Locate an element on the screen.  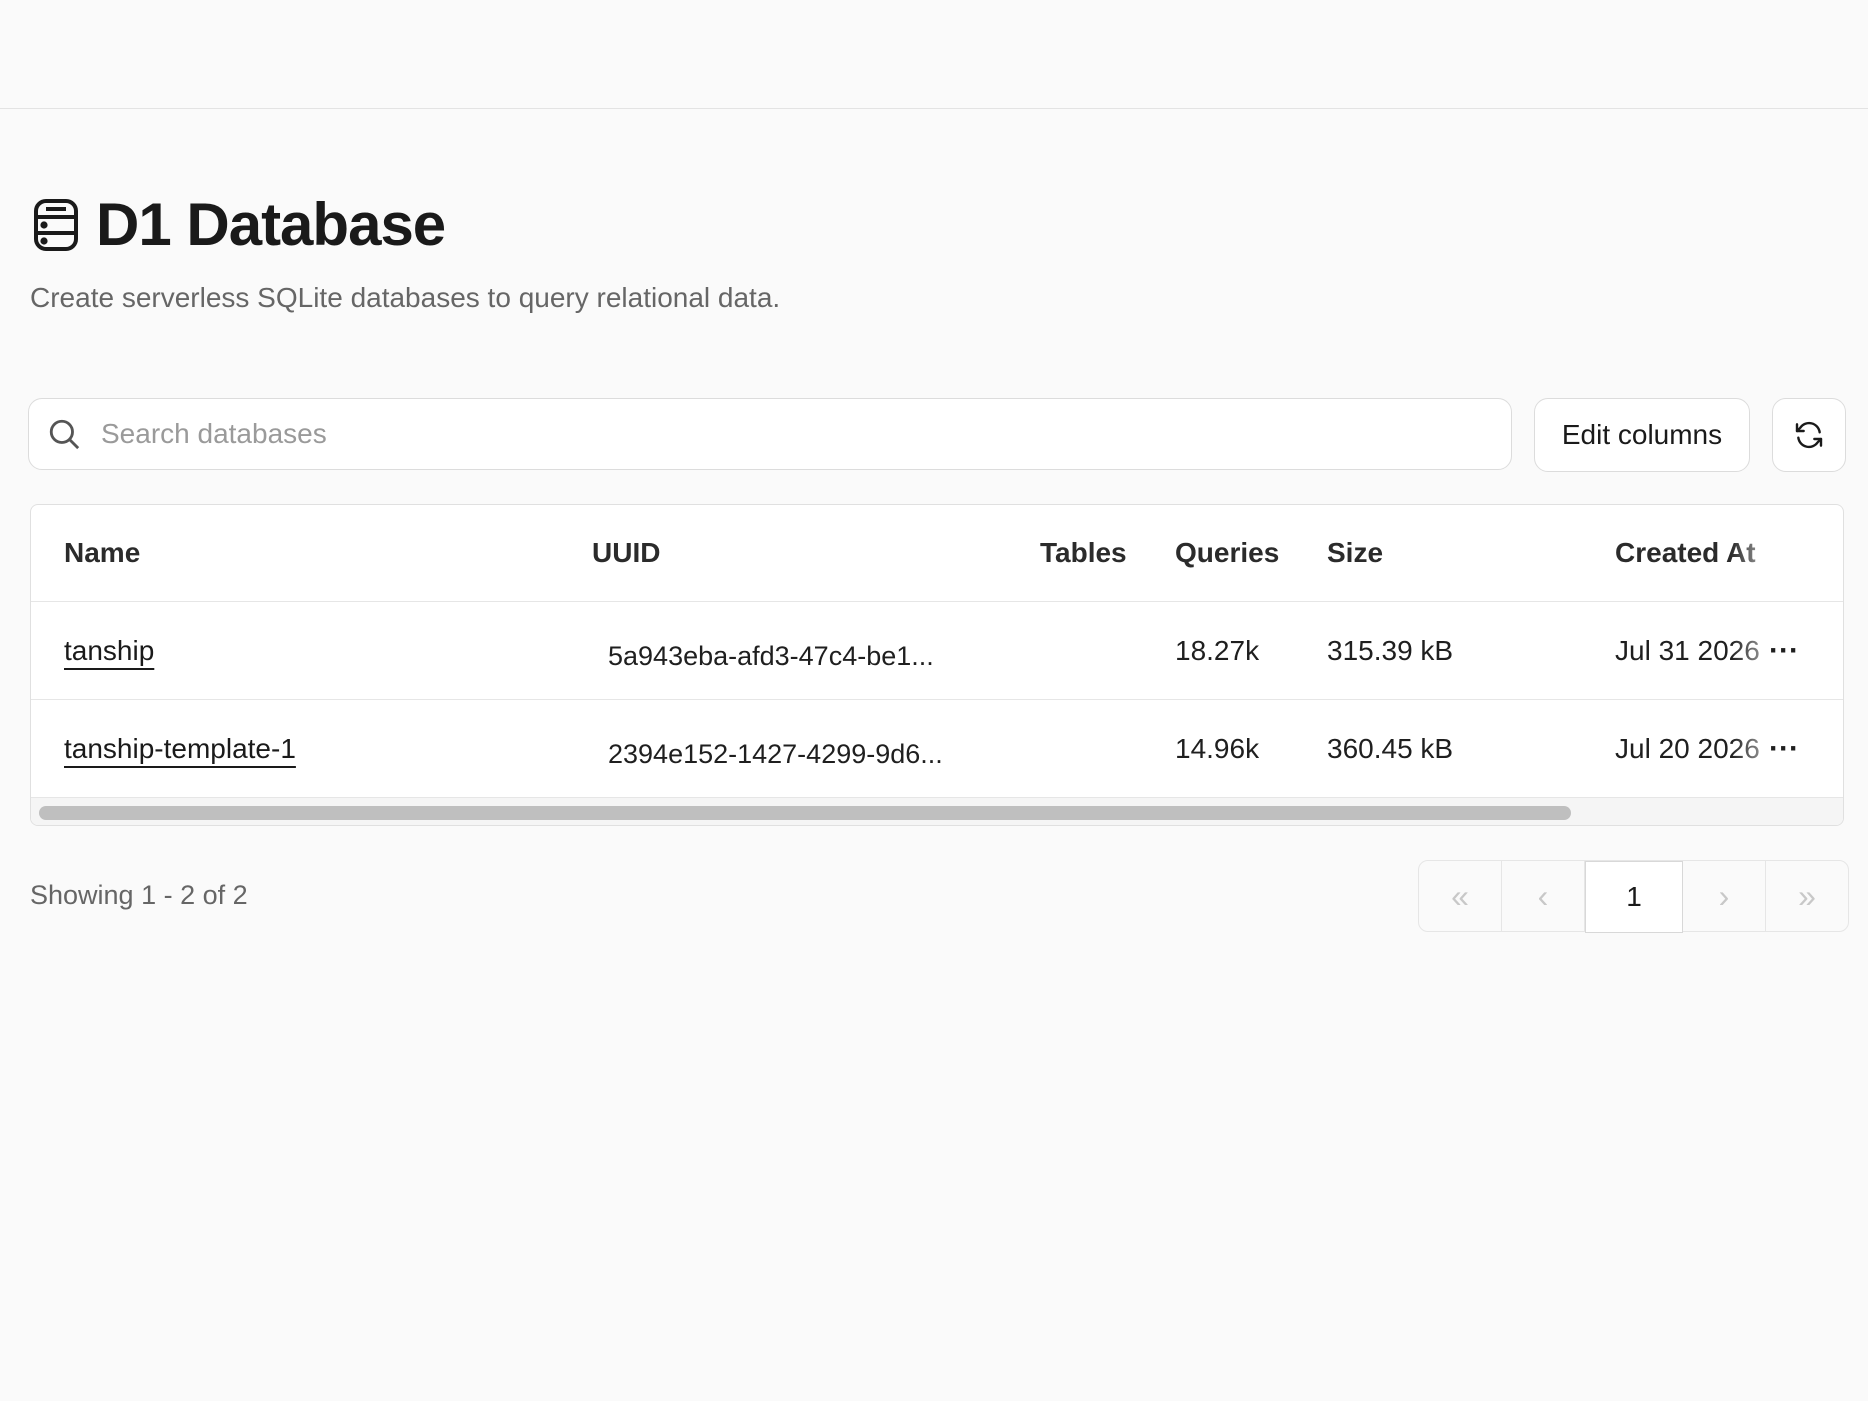
header-name: Name is located at coordinates (102, 553).